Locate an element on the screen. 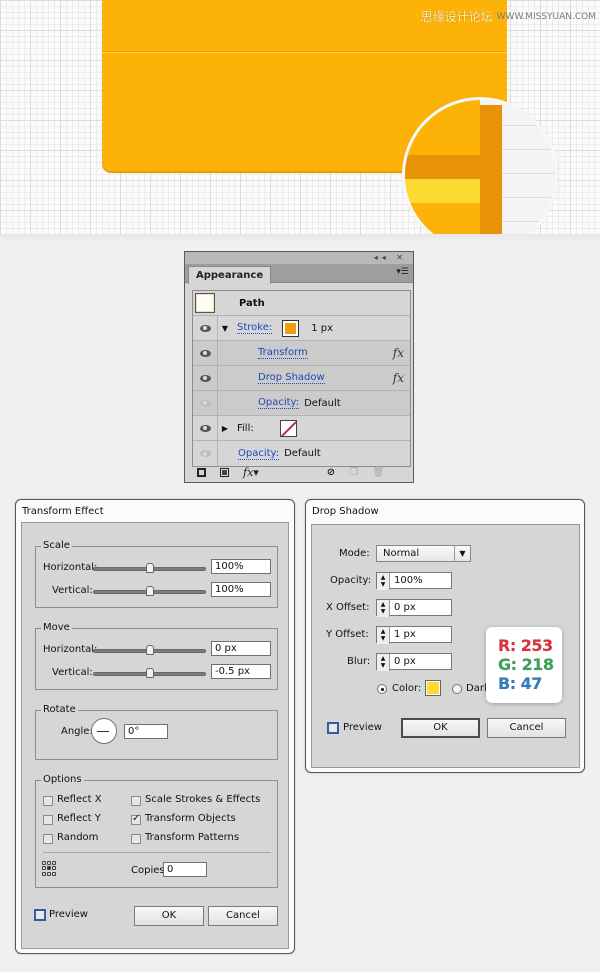 Image resolution: width=600 pixels, height=972 pixels. transform-patterns-checkbox is located at coordinates (136, 839).